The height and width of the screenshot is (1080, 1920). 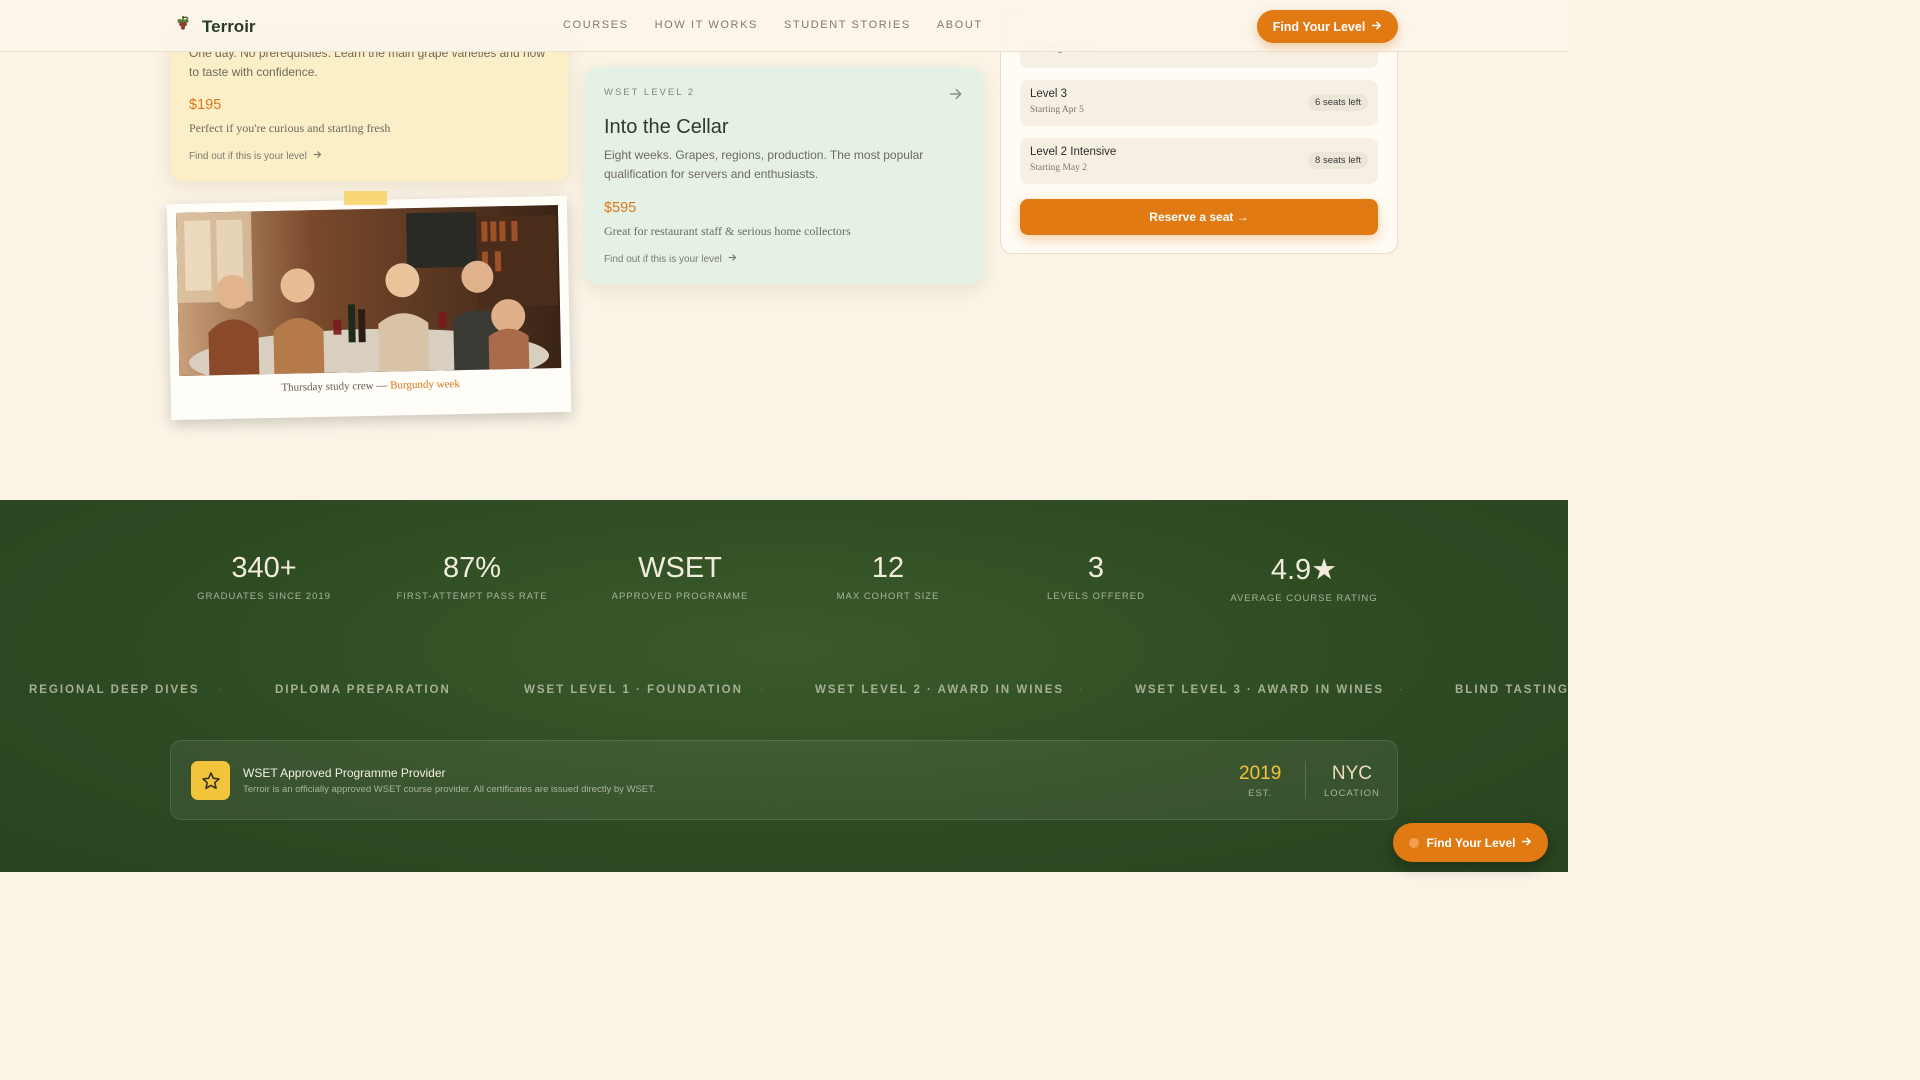 I want to click on schedule-name: Level 2 Intensive, so click(x=1073, y=152).